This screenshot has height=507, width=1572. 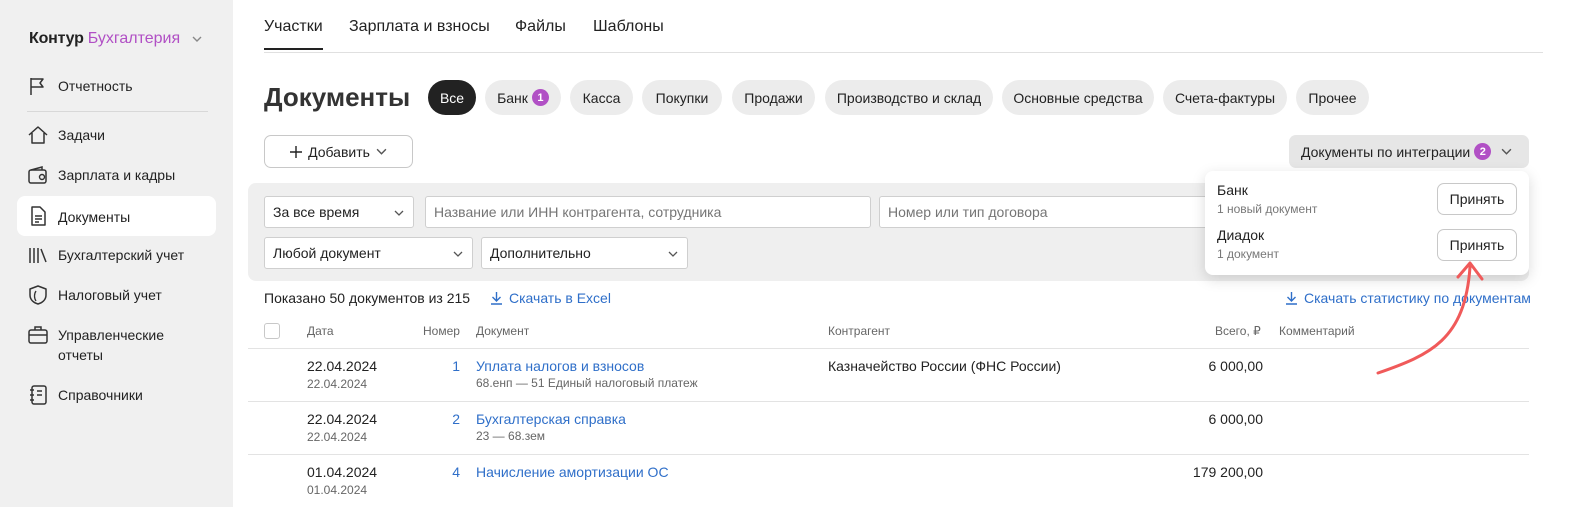 What do you see at coordinates (1238, 331) in the screenshot?
I see `column-header-total: Всего, ₽` at bounding box center [1238, 331].